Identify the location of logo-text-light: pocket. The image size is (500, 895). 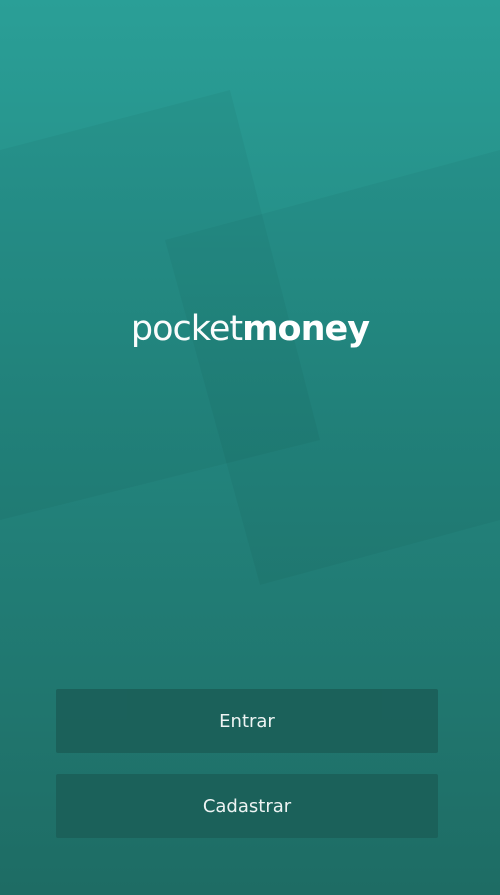
(186, 329).